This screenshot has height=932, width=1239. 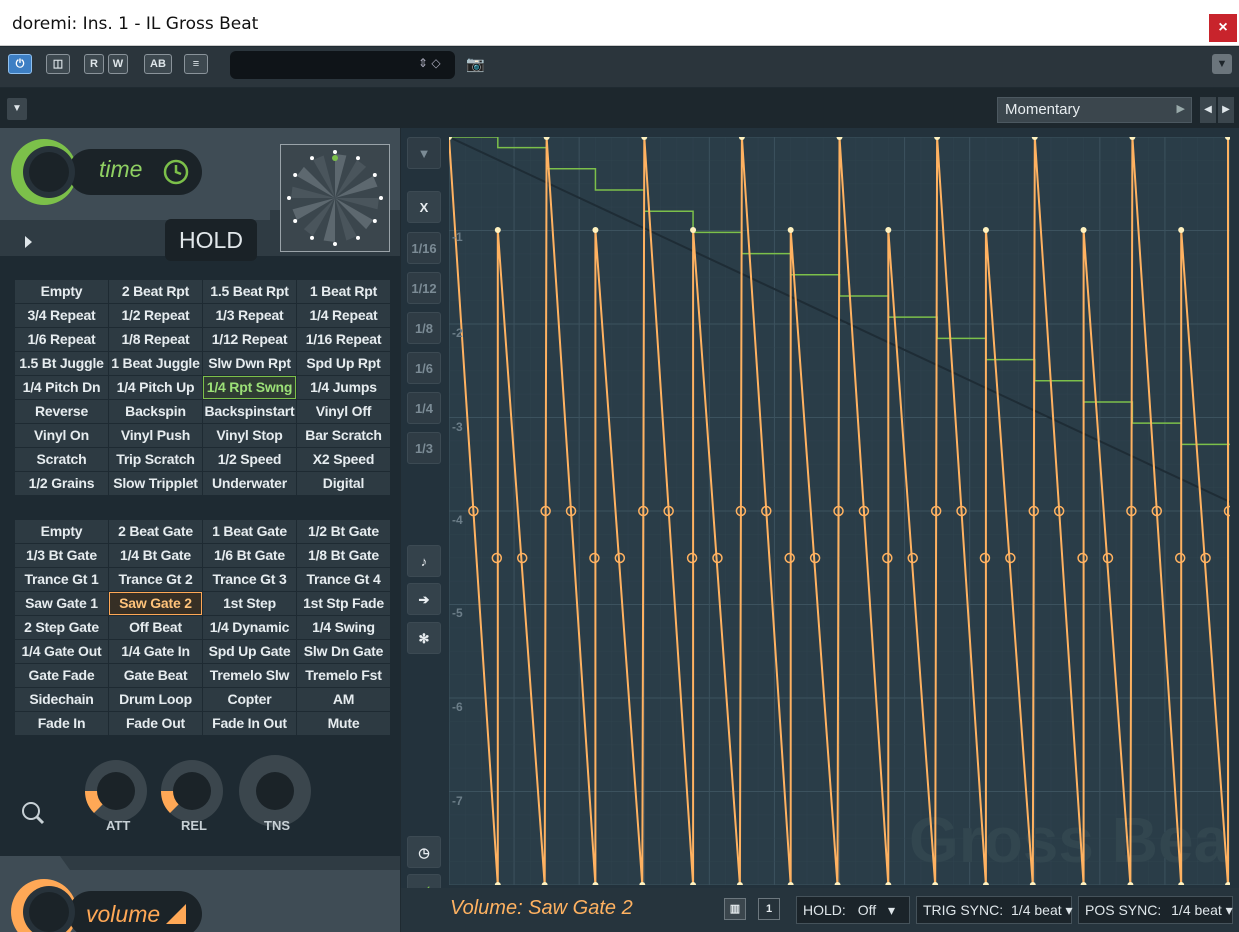 I want to click on volume-preset-2: 1 Beat Gate, so click(x=249, y=531).